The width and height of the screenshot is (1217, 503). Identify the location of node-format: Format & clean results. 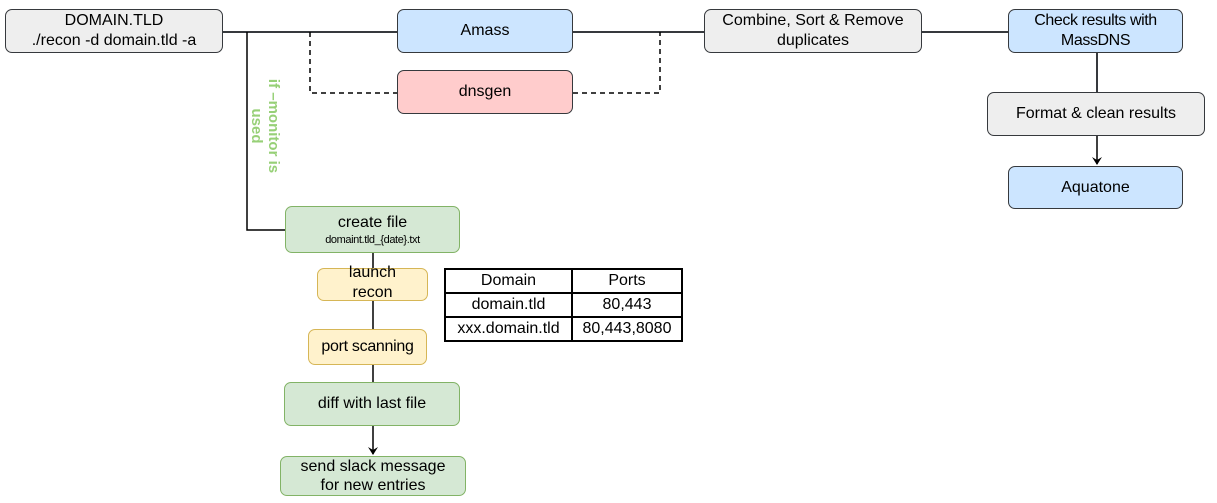
(1096, 114).